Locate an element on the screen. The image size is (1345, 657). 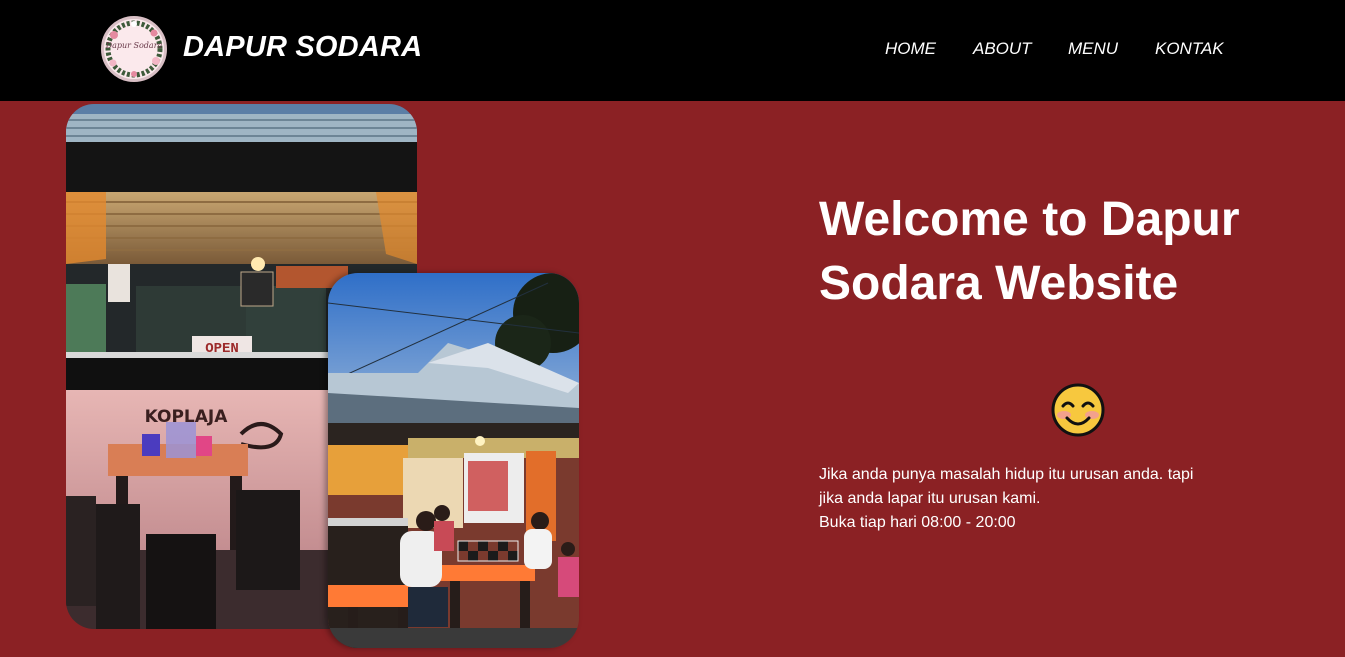
brand-name: DAPUR SODARA is located at coordinates (302, 47).